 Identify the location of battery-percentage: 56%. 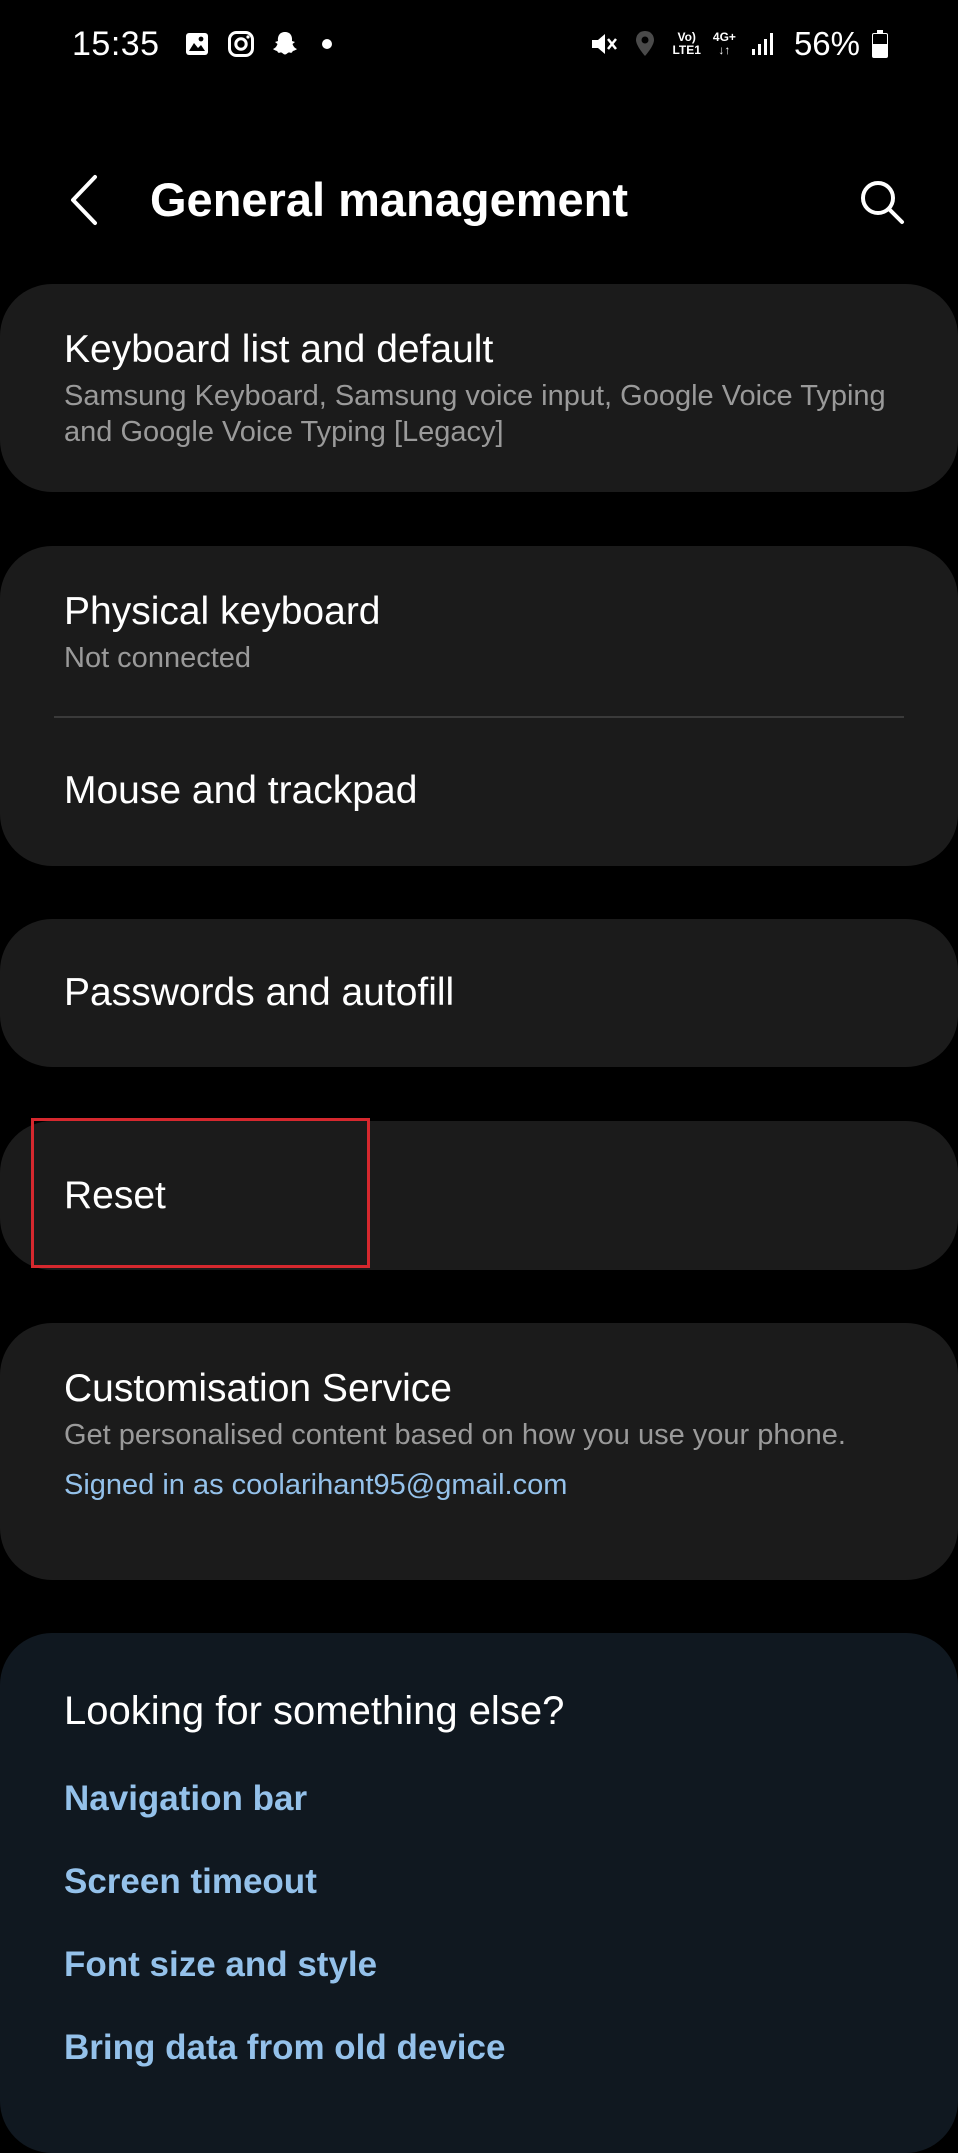
(826, 43).